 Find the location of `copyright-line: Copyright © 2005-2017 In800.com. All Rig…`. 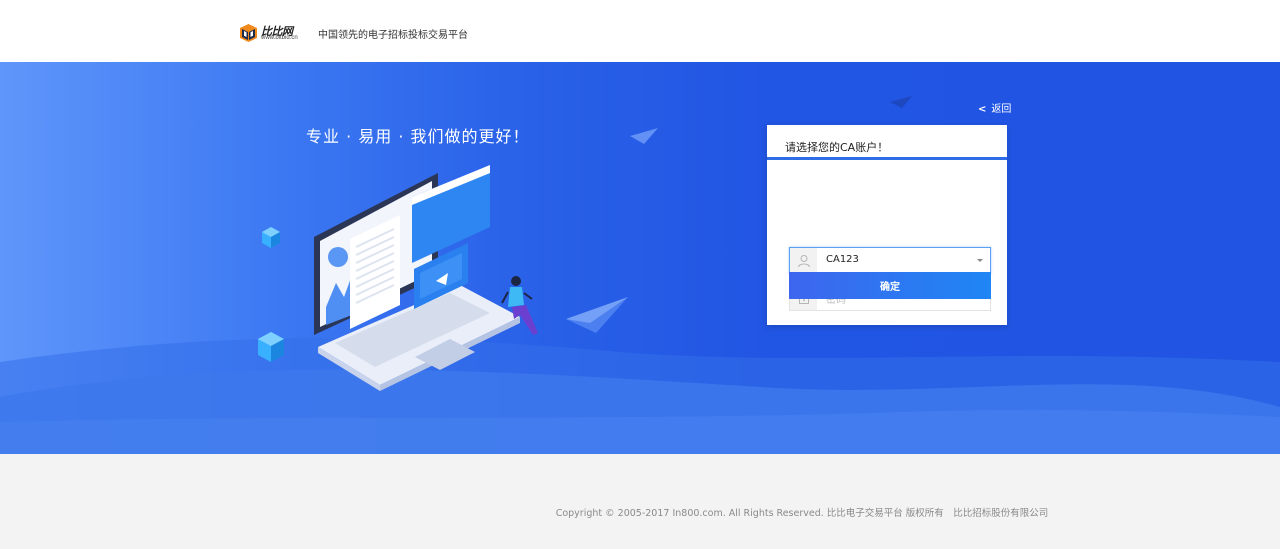

copyright-line: Copyright © 2005-2017 In800.com. All Rig… is located at coordinates (802, 513).